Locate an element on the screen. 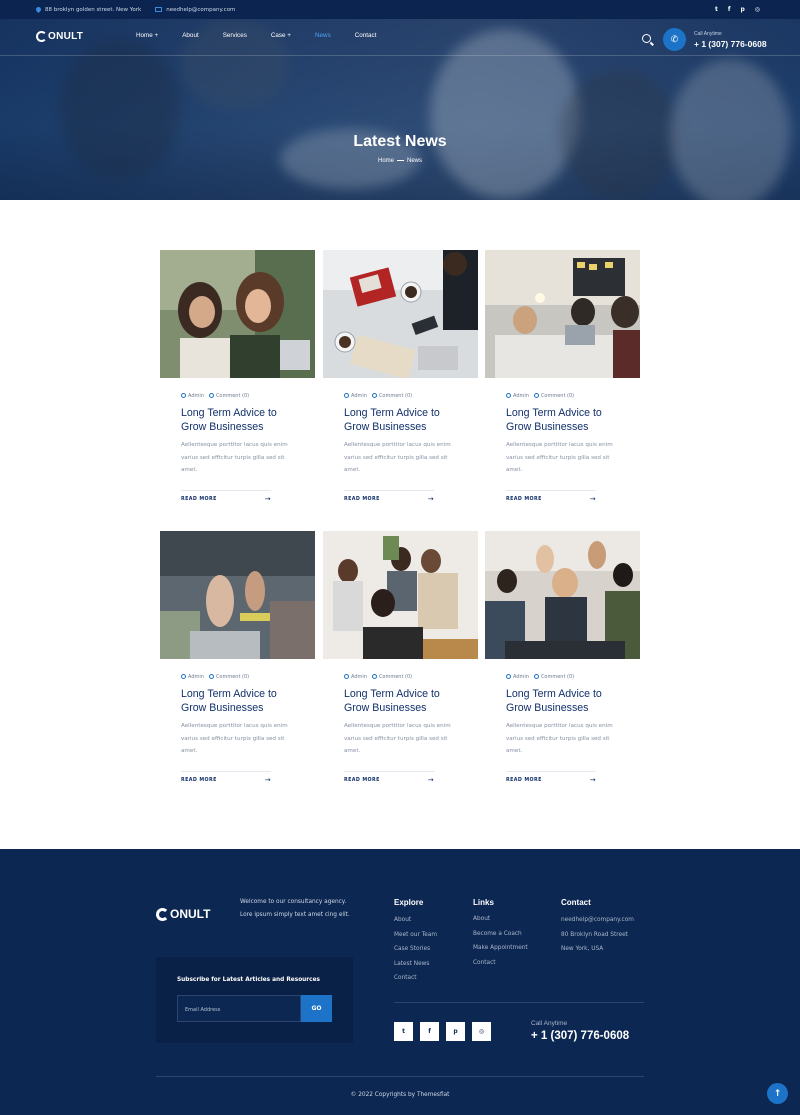 The width and height of the screenshot is (800, 1115). breadcrumb-separator is located at coordinates (400, 160).